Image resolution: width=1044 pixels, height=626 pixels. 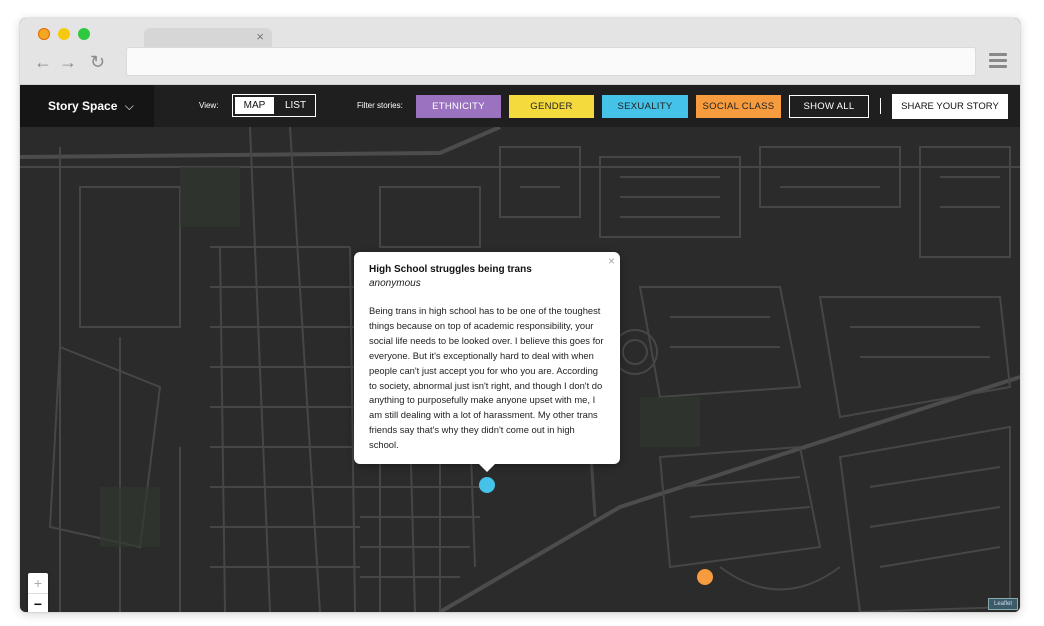 I want to click on story-marker-sexuality, so click(x=487, y=485).